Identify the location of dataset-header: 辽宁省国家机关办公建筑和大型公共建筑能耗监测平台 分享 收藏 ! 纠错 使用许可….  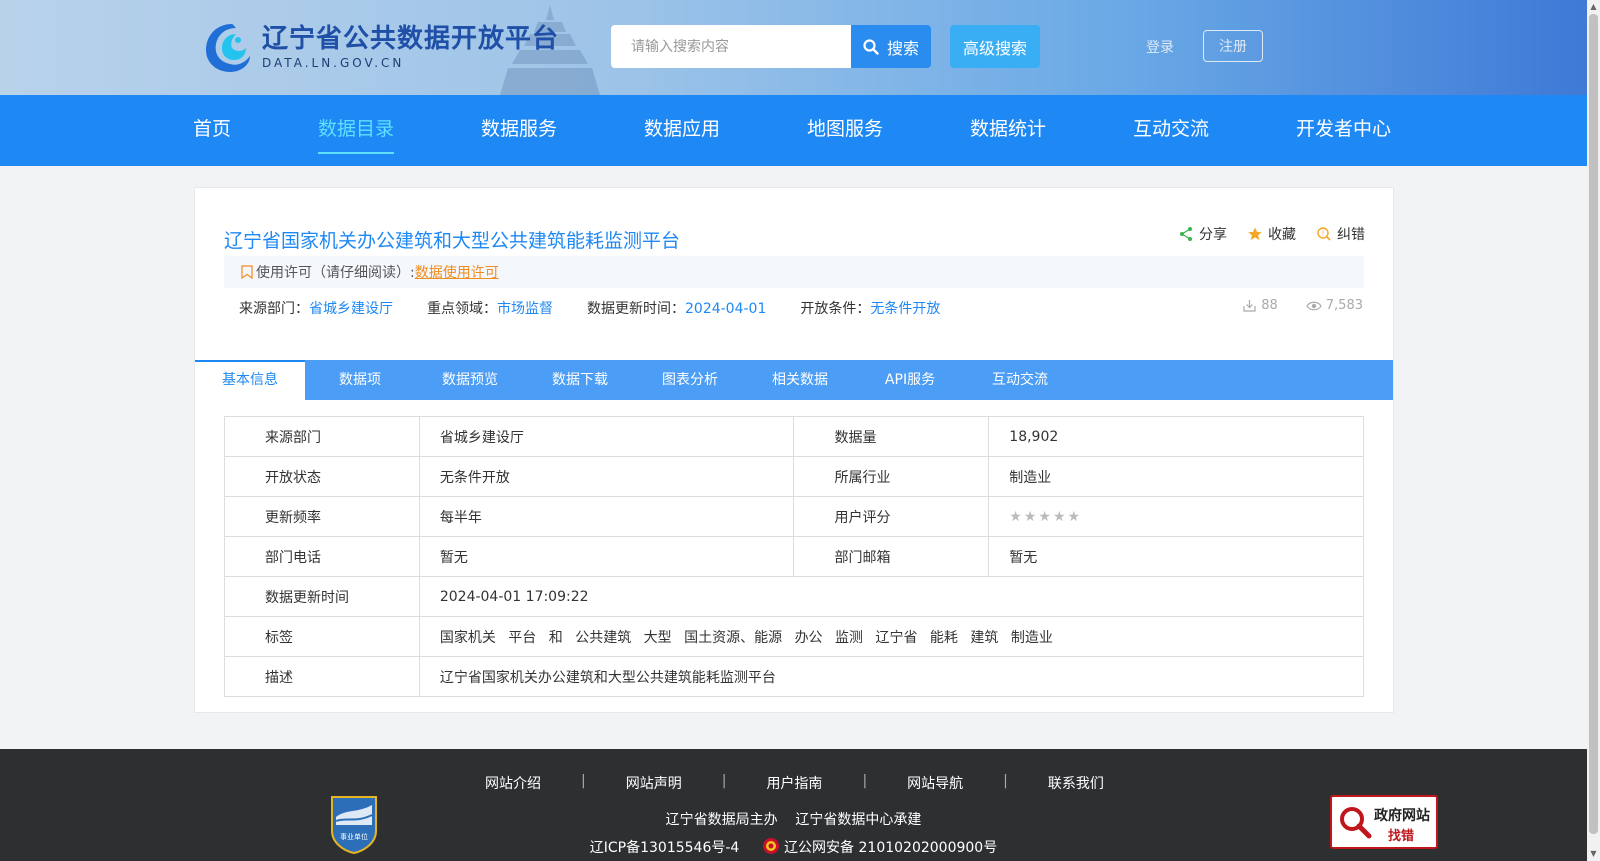
(794, 265).